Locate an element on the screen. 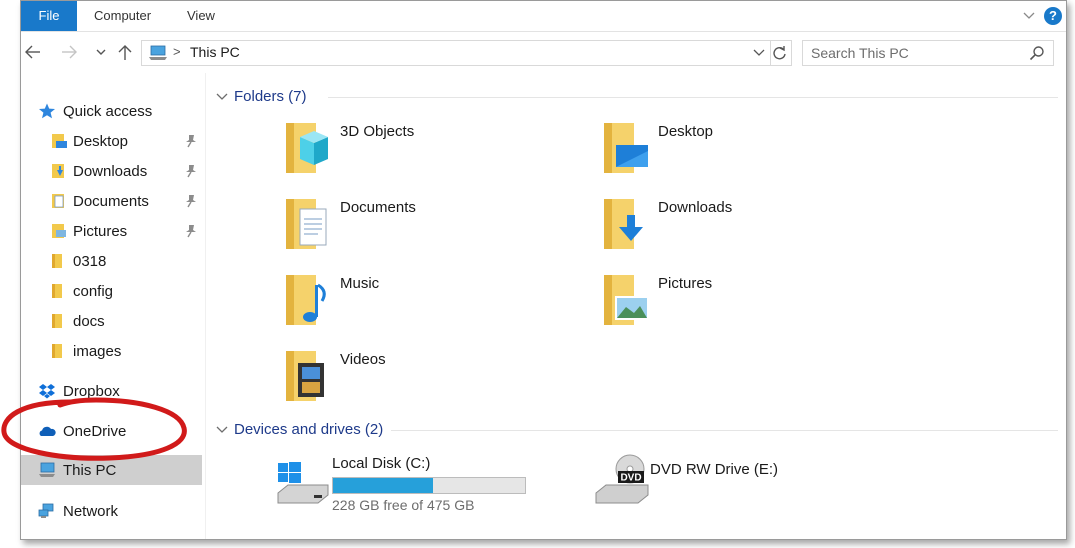 This screenshot has width=1075, height=548. sidebar-item-docs: docs is located at coordinates (113, 321).